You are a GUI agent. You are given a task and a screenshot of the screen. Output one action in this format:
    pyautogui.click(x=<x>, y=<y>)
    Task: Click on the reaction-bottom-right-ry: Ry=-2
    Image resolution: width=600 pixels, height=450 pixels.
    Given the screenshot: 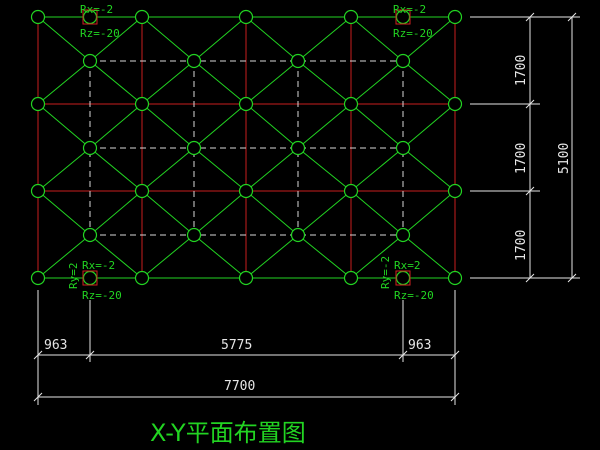 What is the action you would take?
    pyautogui.click(x=385, y=272)
    